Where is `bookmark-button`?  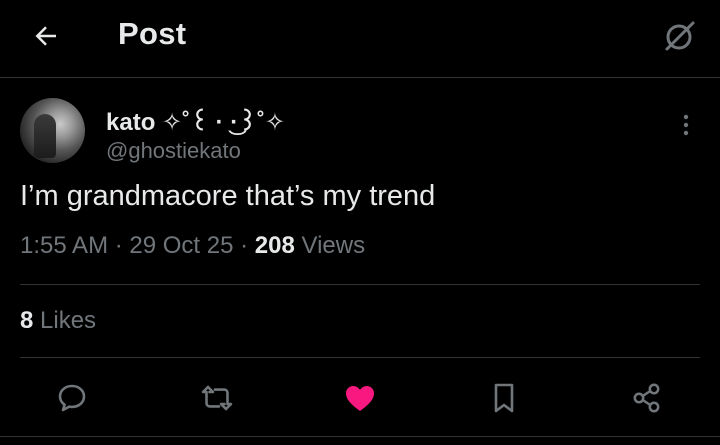
bookmark-button is located at coordinates (504, 398).